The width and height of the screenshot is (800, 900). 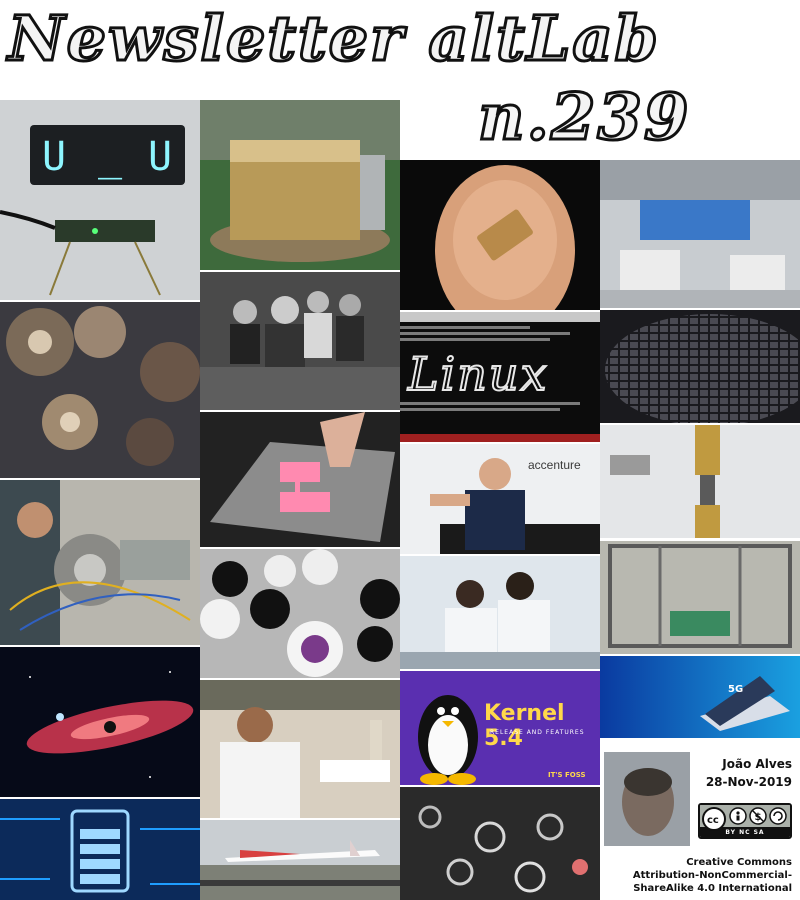 I want to click on license-line-3: ShareAlike 4.0 International, so click(x=712, y=888).